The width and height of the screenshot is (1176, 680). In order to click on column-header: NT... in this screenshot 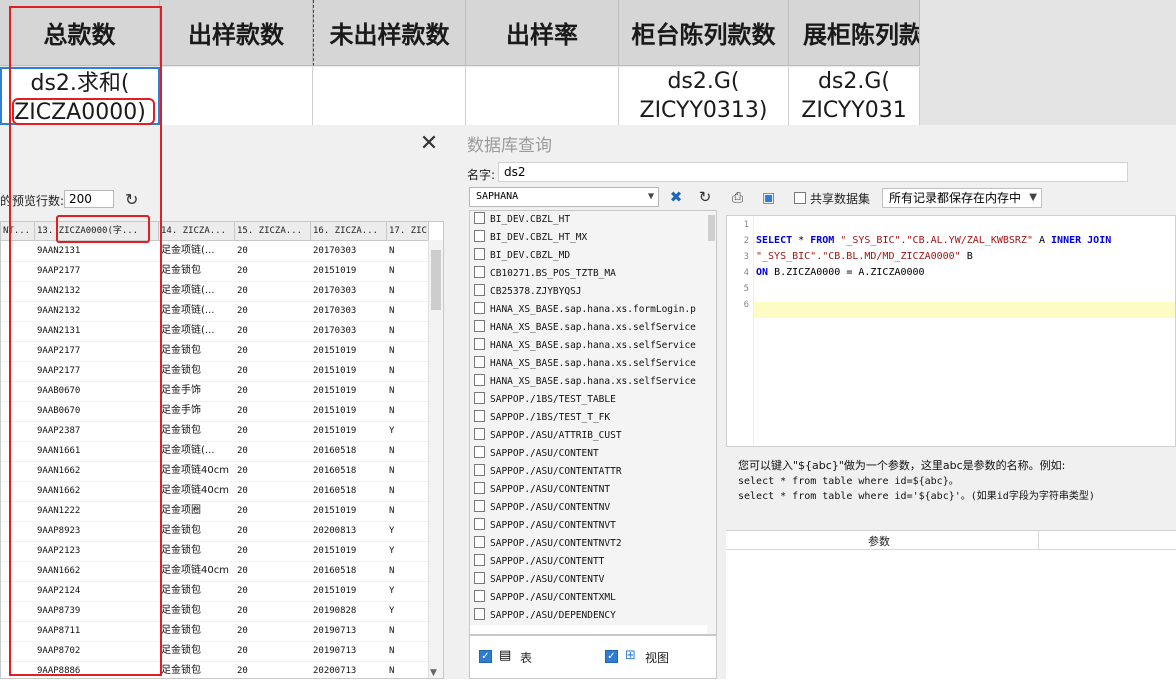, I will do `click(18, 231)`.